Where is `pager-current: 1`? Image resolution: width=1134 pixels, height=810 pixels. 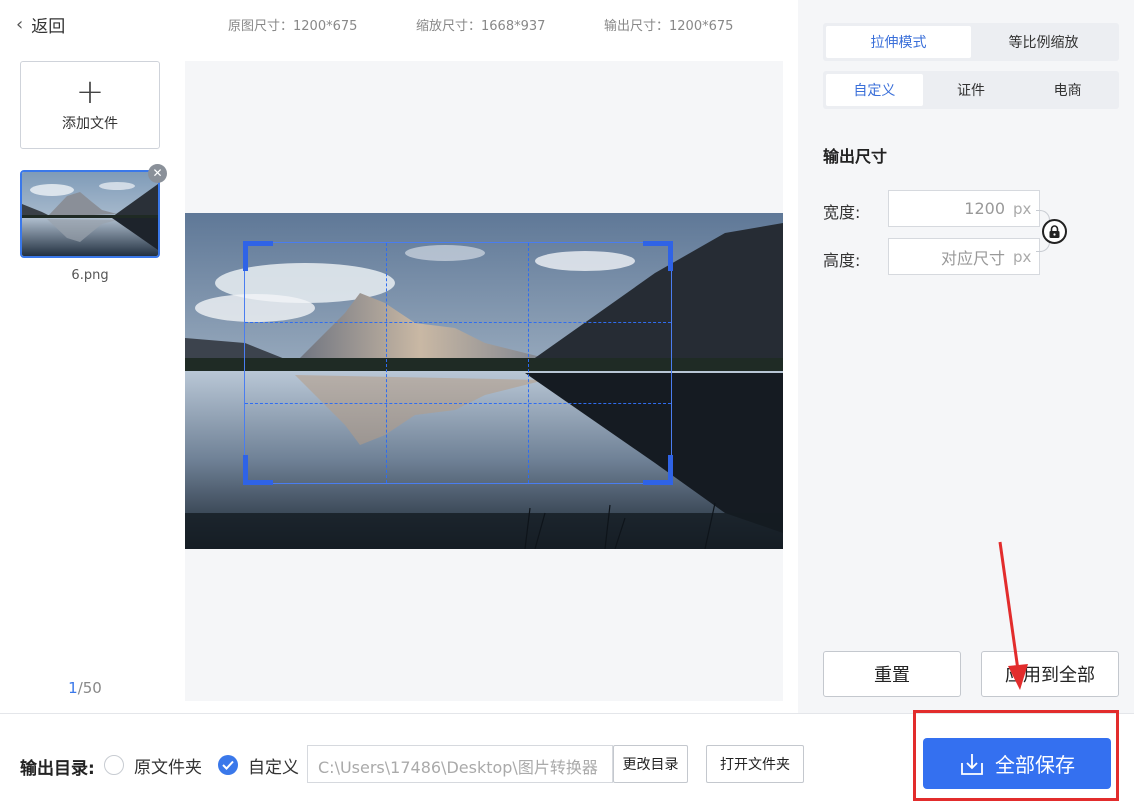
pager-current: 1 is located at coordinates (73, 688).